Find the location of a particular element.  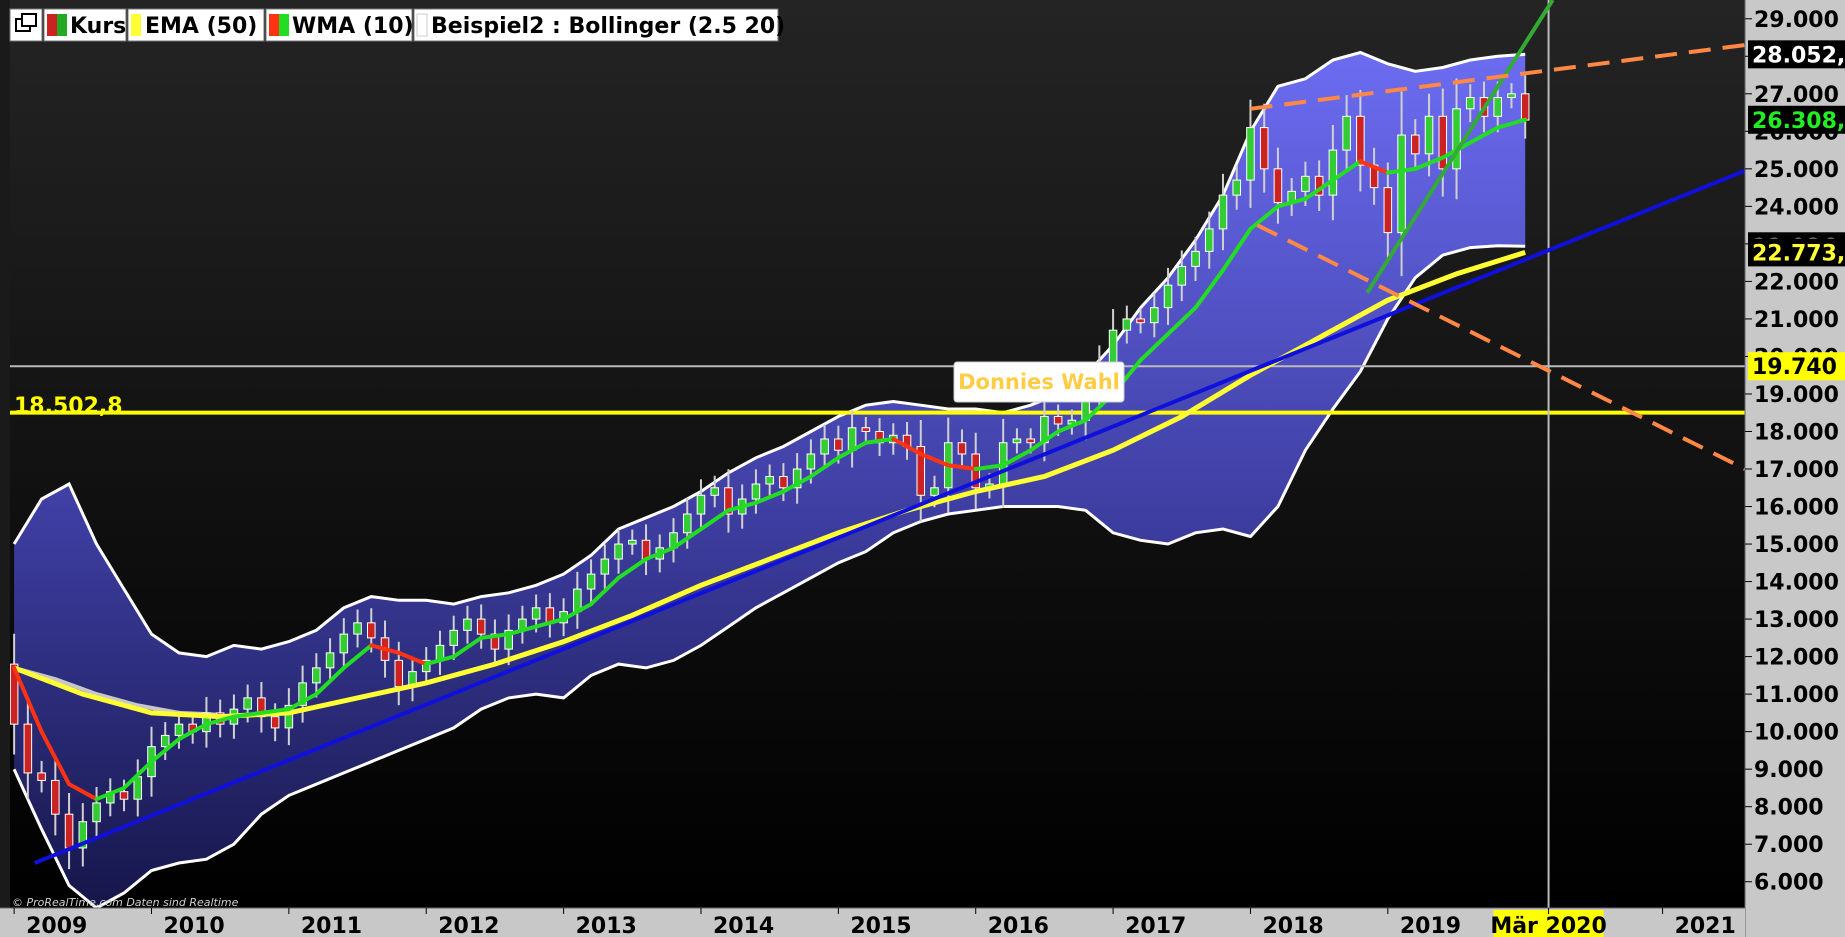

price-tag-label: 26.308, is located at coordinates (1798, 121).